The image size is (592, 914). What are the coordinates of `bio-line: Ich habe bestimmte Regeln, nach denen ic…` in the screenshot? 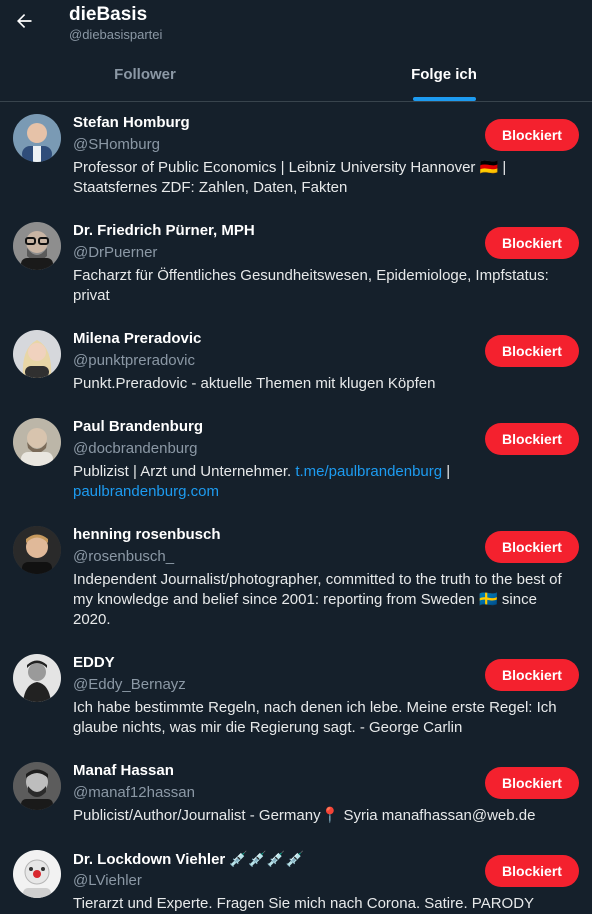 It's located at (315, 707).